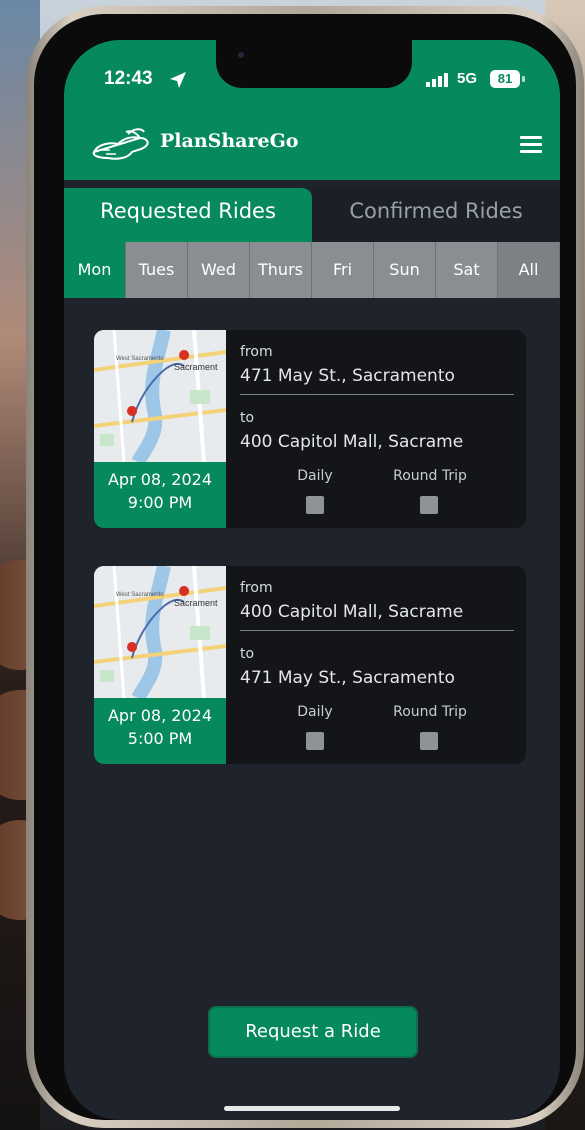 This screenshot has width=585, height=1130. I want to click on day-mon: Mon, so click(95, 270).